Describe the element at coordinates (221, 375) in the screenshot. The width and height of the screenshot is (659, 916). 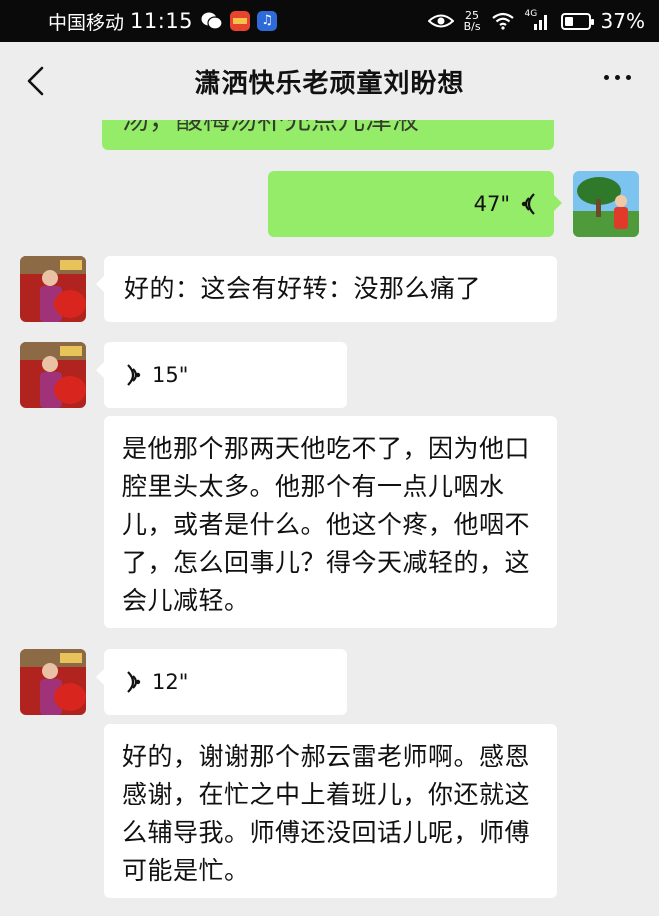
I see `incoming-voice-message: 15"` at that location.